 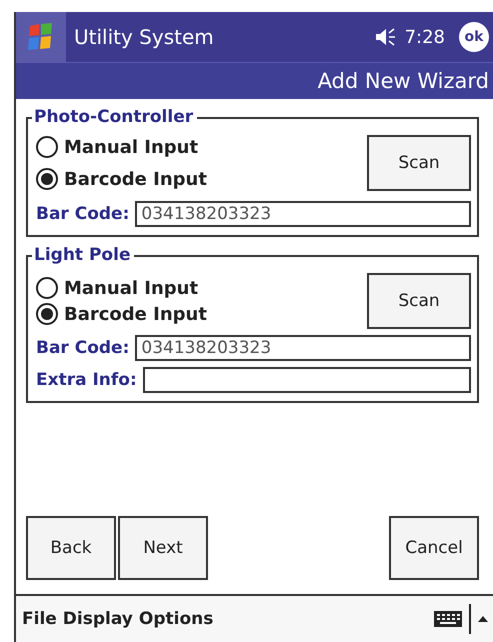 I want to click on nav-button: Back, so click(x=71, y=548).